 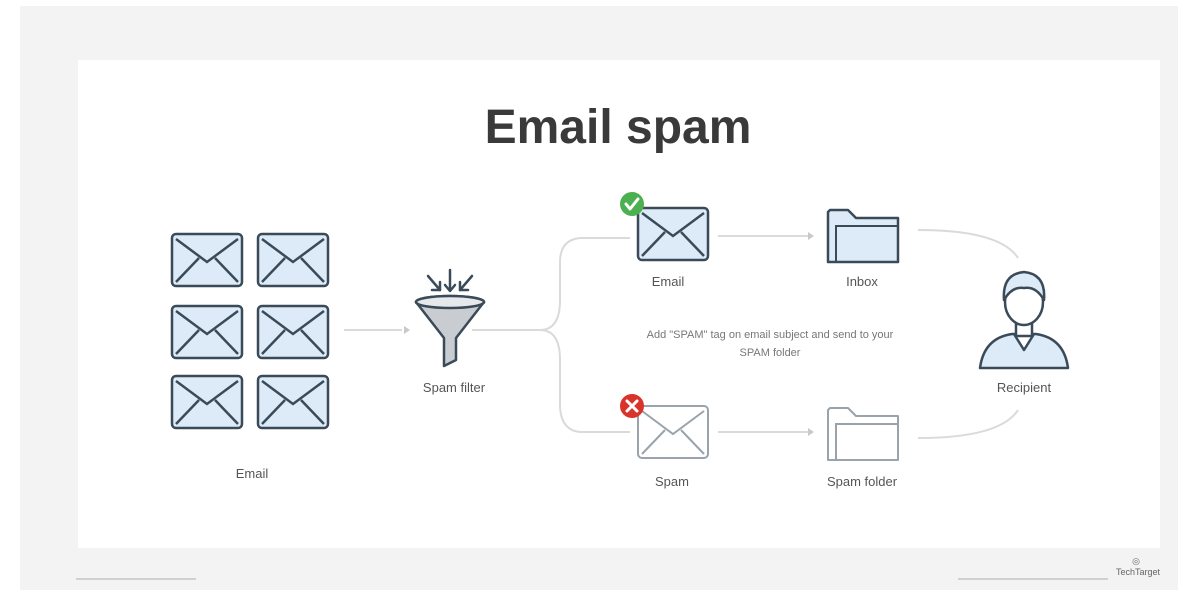 What do you see at coordinates (1024, 387) in the screenshot?
I see `recipient-label: Recipient` at bounding box center [1024, 387].